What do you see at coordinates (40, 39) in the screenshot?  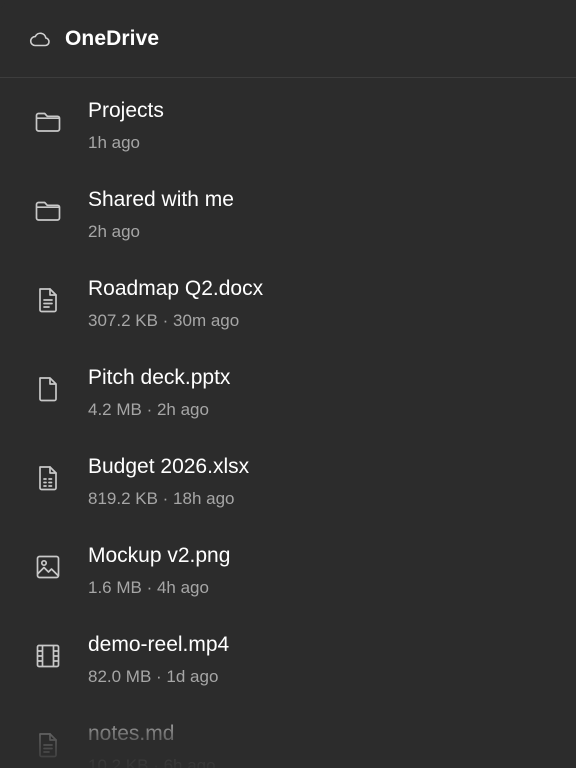 I see `cloud-icon` at bounding box center [40, 39].